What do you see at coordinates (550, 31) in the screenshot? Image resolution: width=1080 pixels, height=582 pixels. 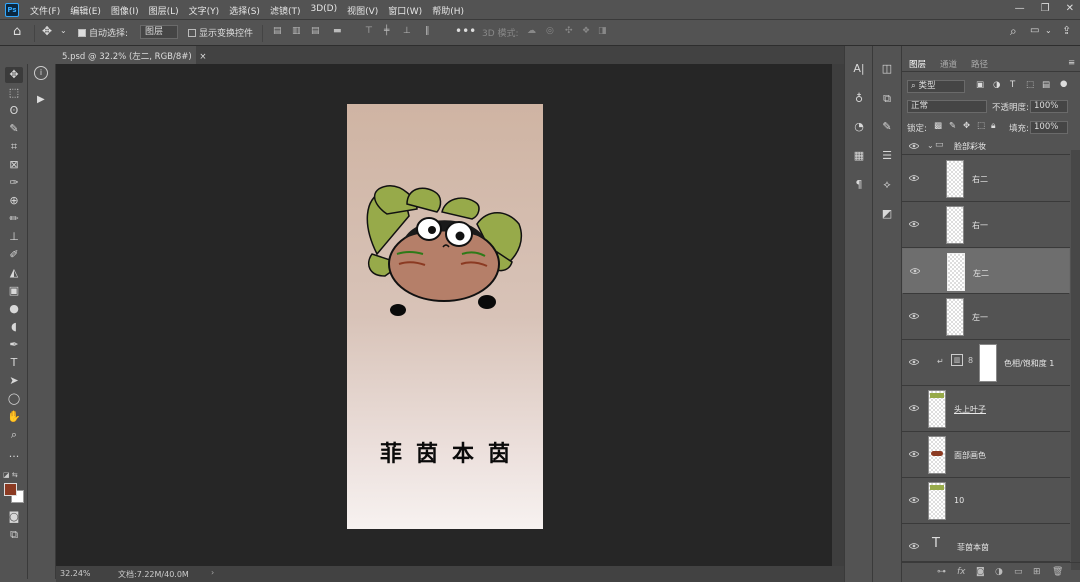 I see `3d-roll-icon: ◎` at bounding box center [550, 31].